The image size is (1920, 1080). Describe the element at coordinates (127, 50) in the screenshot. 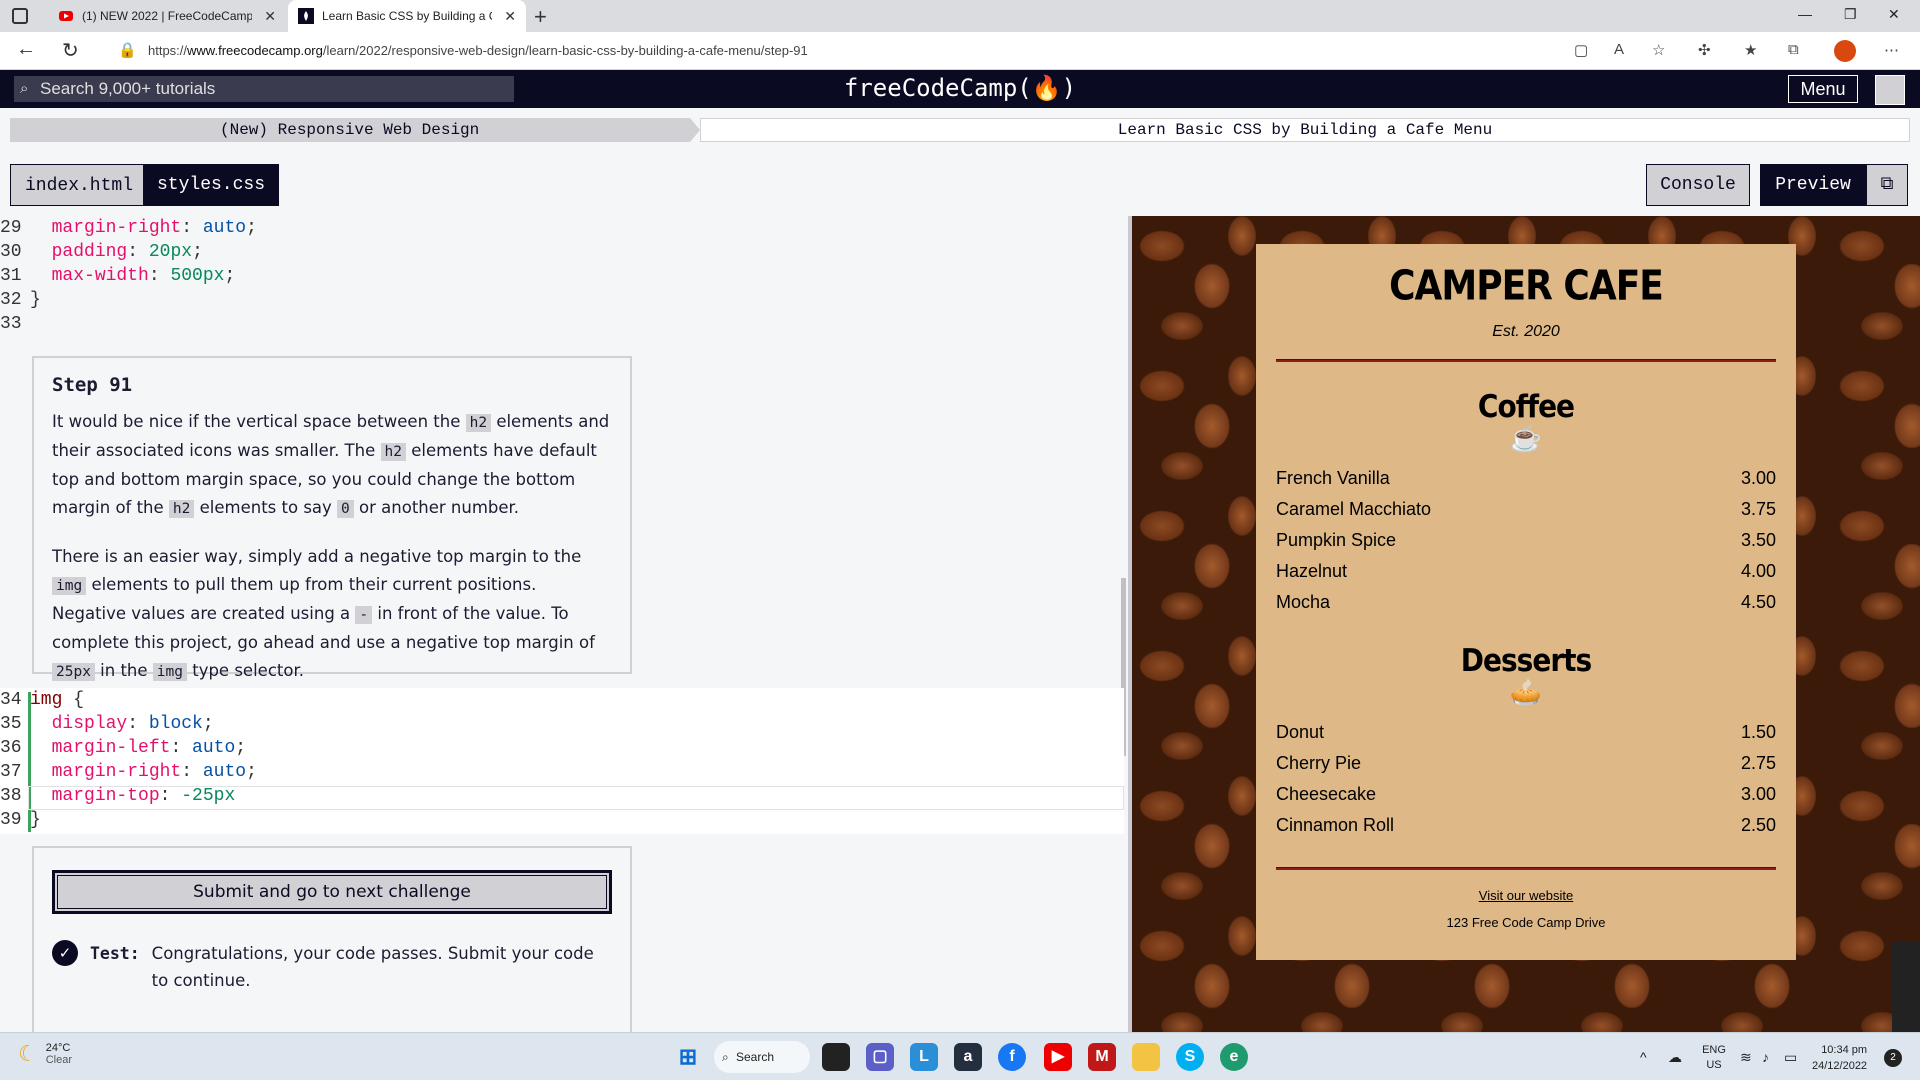

I see `lock-icon: 🔒` at that location.